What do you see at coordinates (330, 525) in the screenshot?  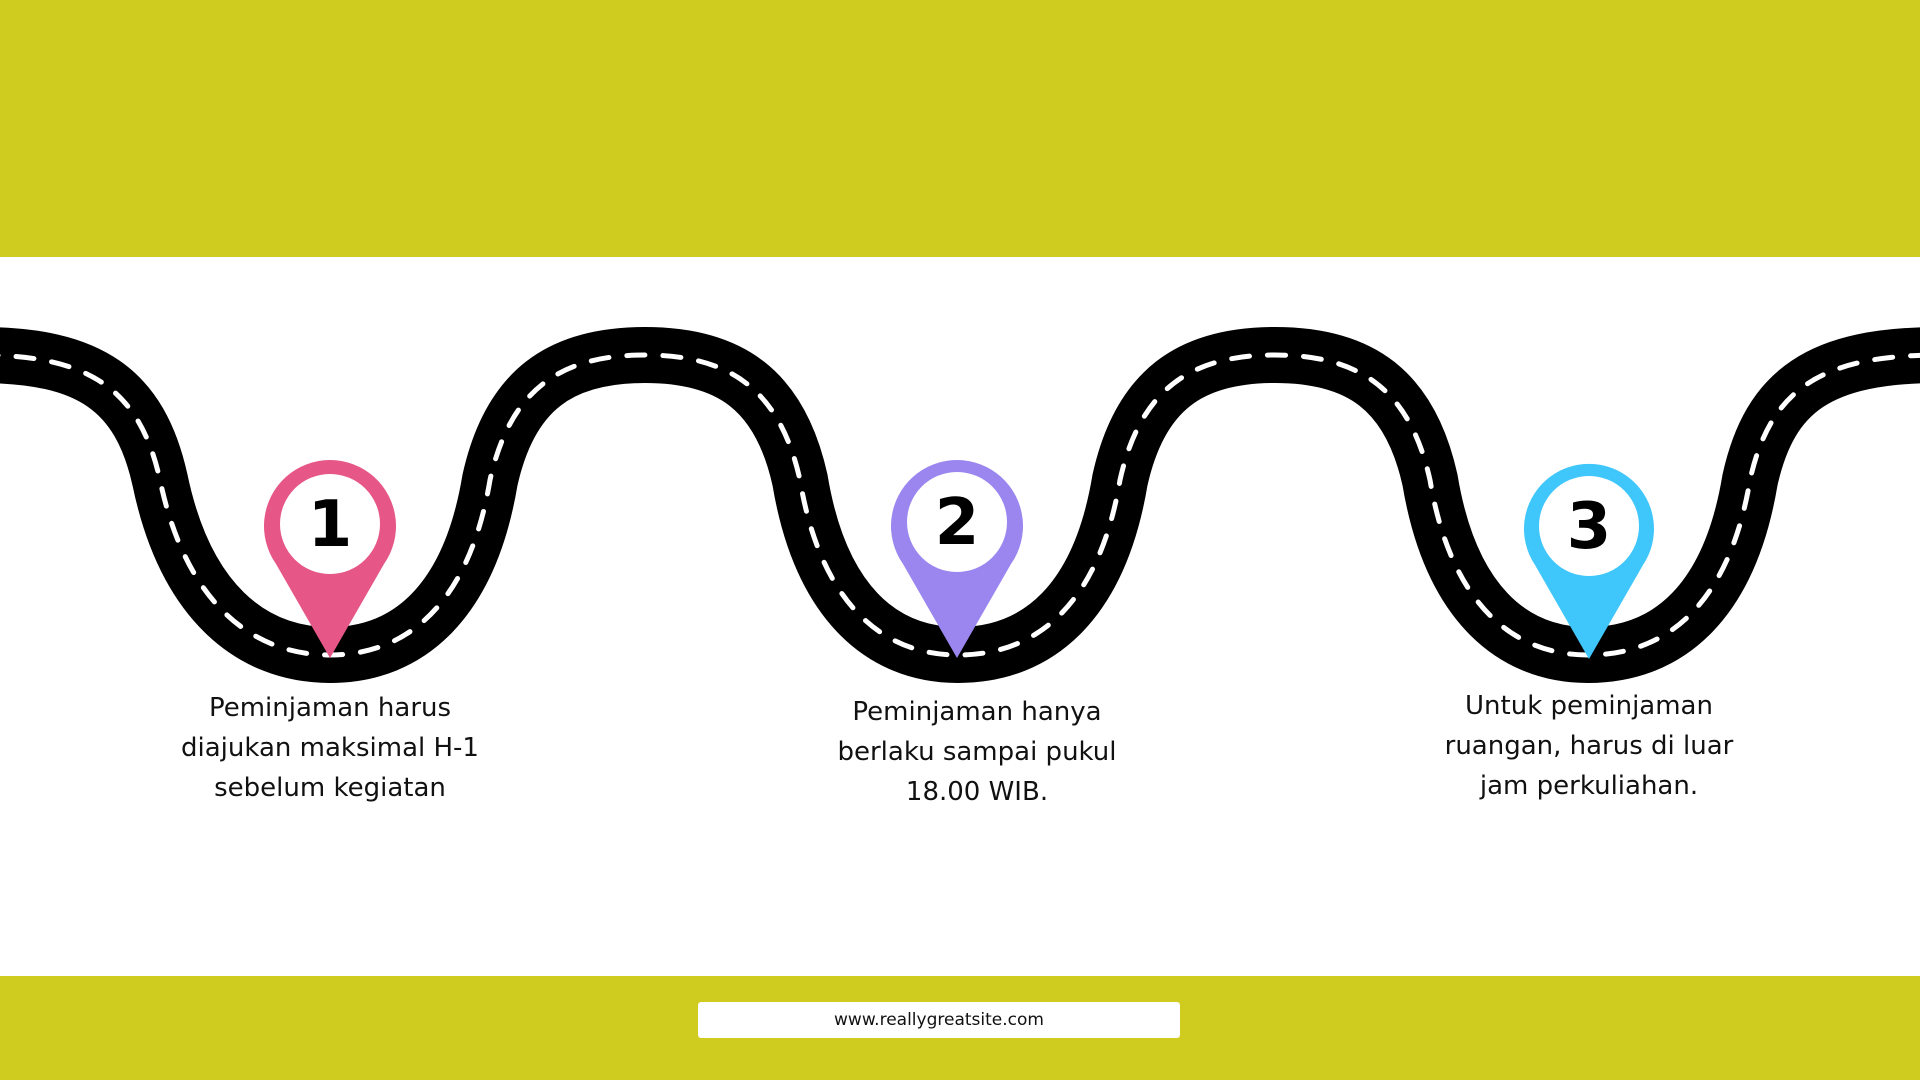 I see `step-1-number: 1` at bounding box center [330, 525].